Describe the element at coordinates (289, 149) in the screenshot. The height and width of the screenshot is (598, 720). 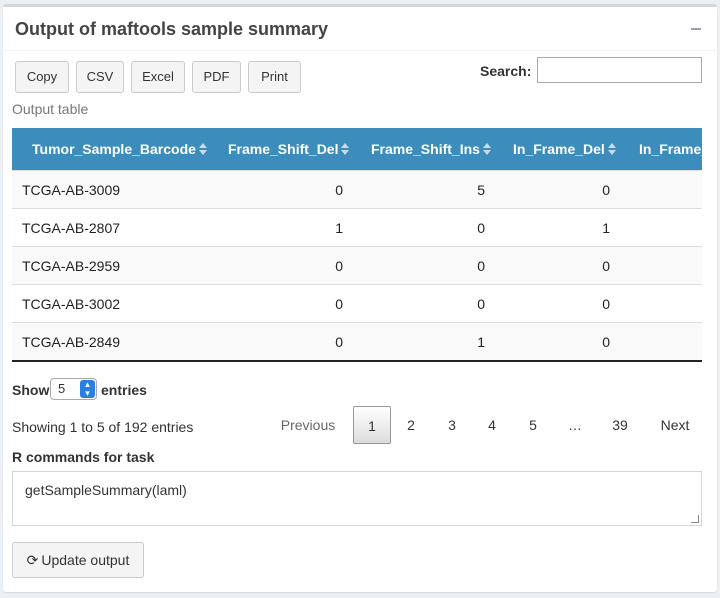
I see `column-header-frame-shift-del: Frame_Shift_Del` at that location.